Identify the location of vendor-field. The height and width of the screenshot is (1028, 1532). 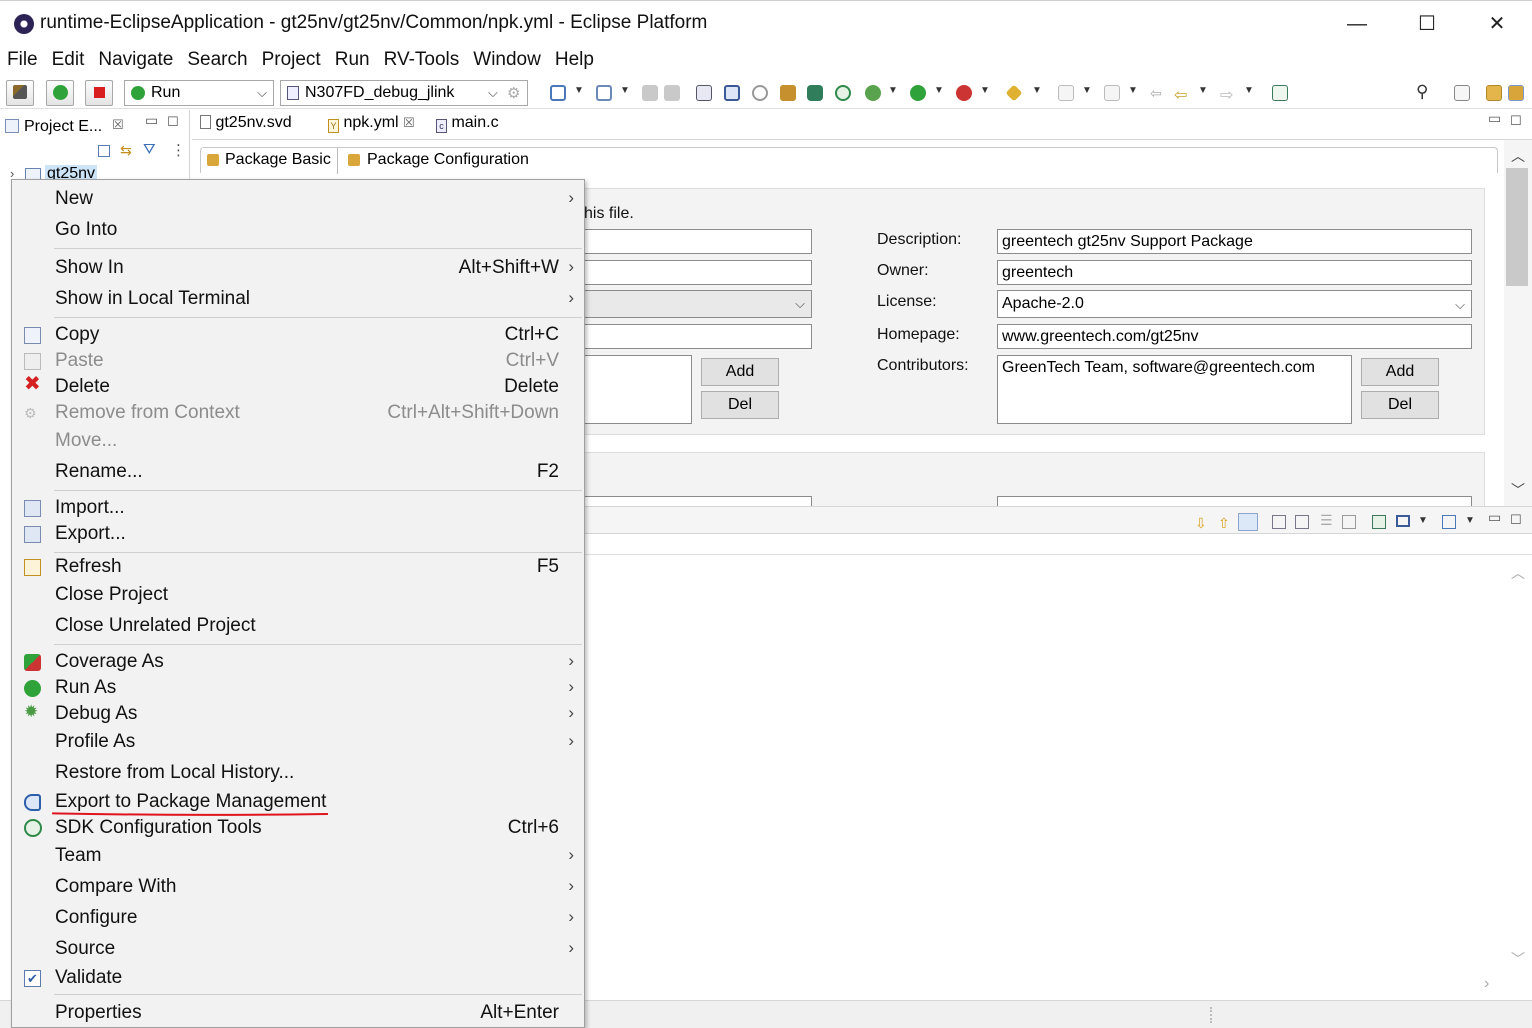
(692, 336).